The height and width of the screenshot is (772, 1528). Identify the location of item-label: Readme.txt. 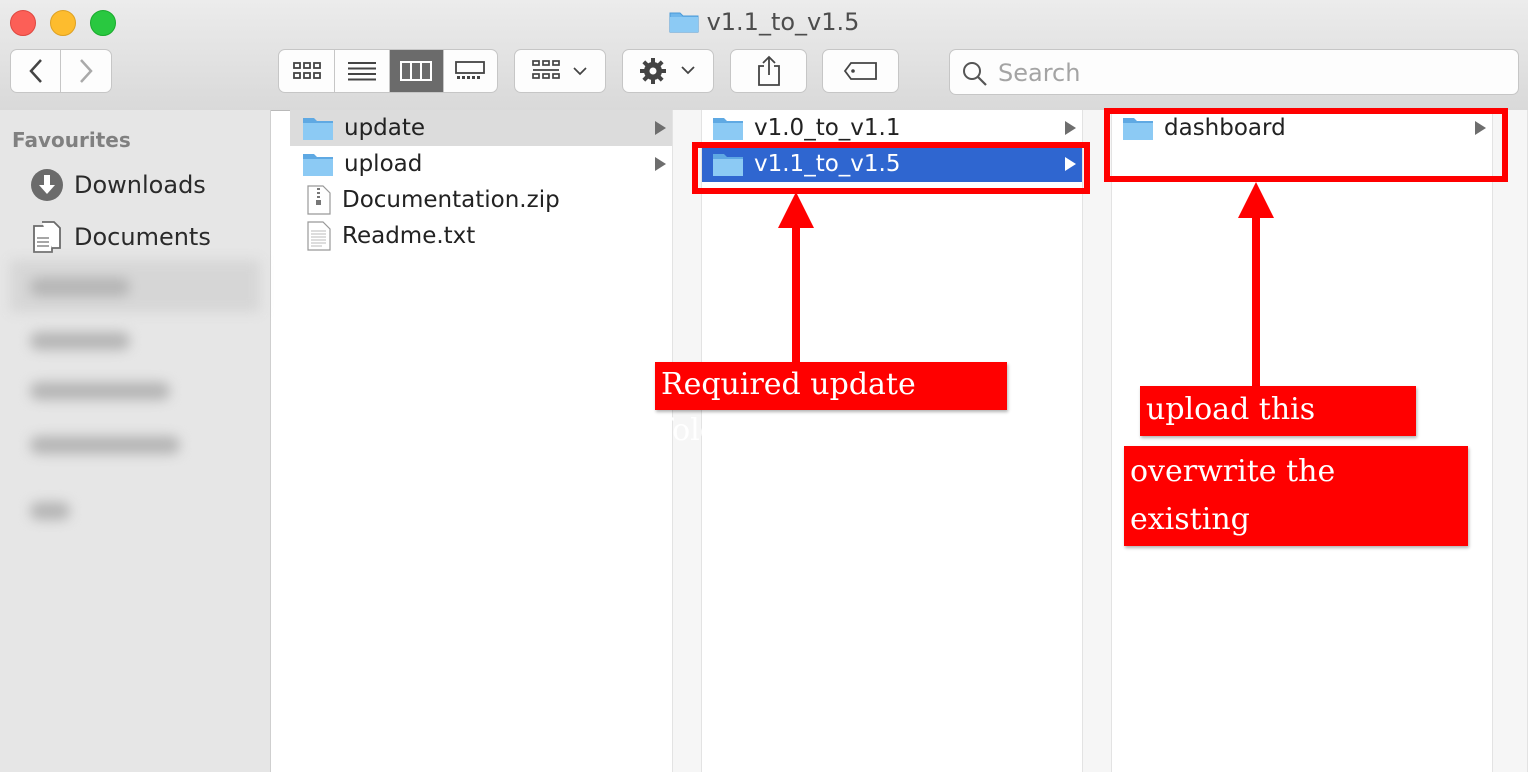
(409, 236).